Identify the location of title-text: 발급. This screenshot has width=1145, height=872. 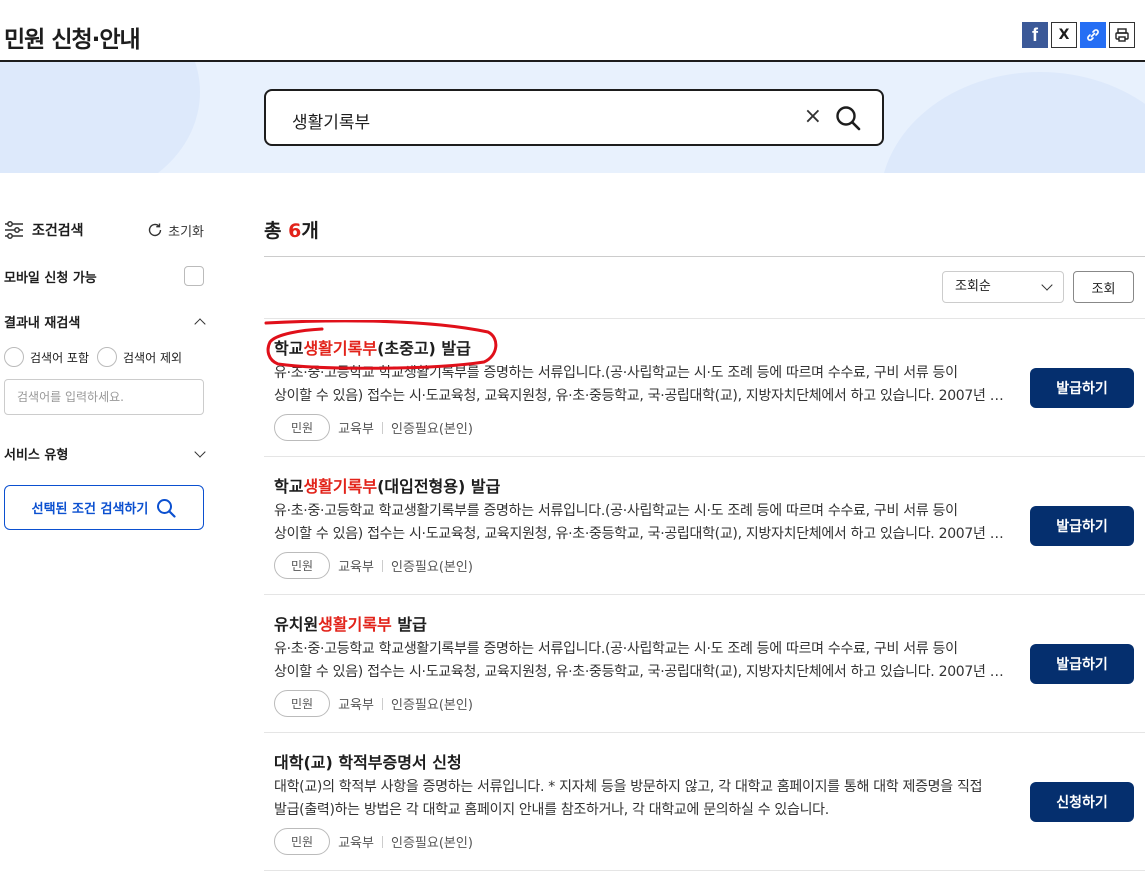
(409, 624).